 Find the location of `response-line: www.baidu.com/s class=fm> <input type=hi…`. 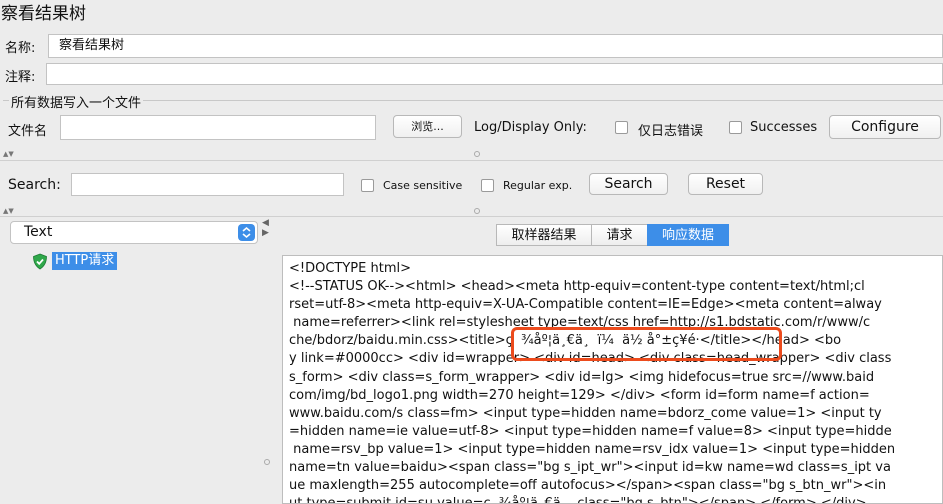

response-line: www.baidu.com/s class=fm> <input type=hi… is located at coordinates (585, 413).